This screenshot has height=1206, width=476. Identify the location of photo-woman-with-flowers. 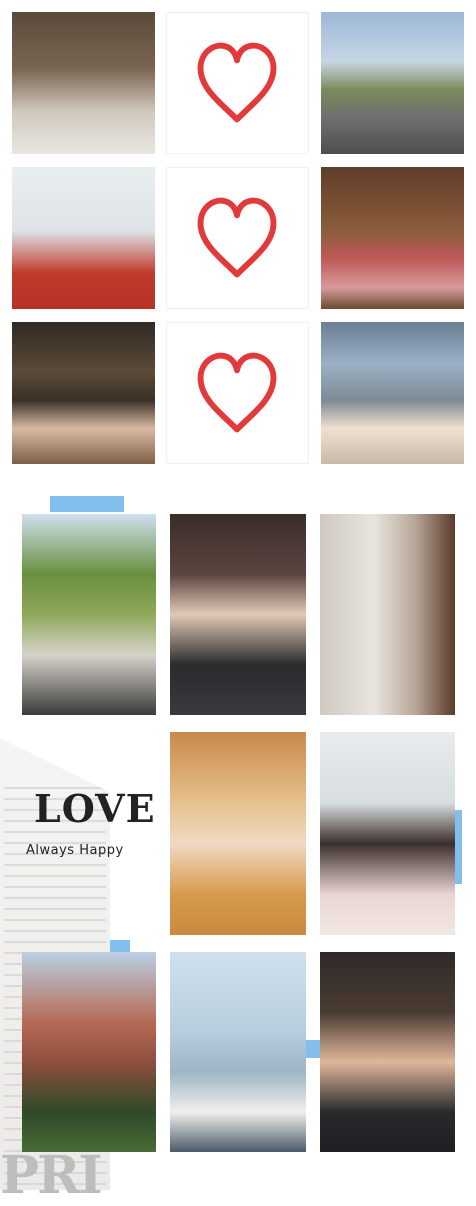
(83, 393).